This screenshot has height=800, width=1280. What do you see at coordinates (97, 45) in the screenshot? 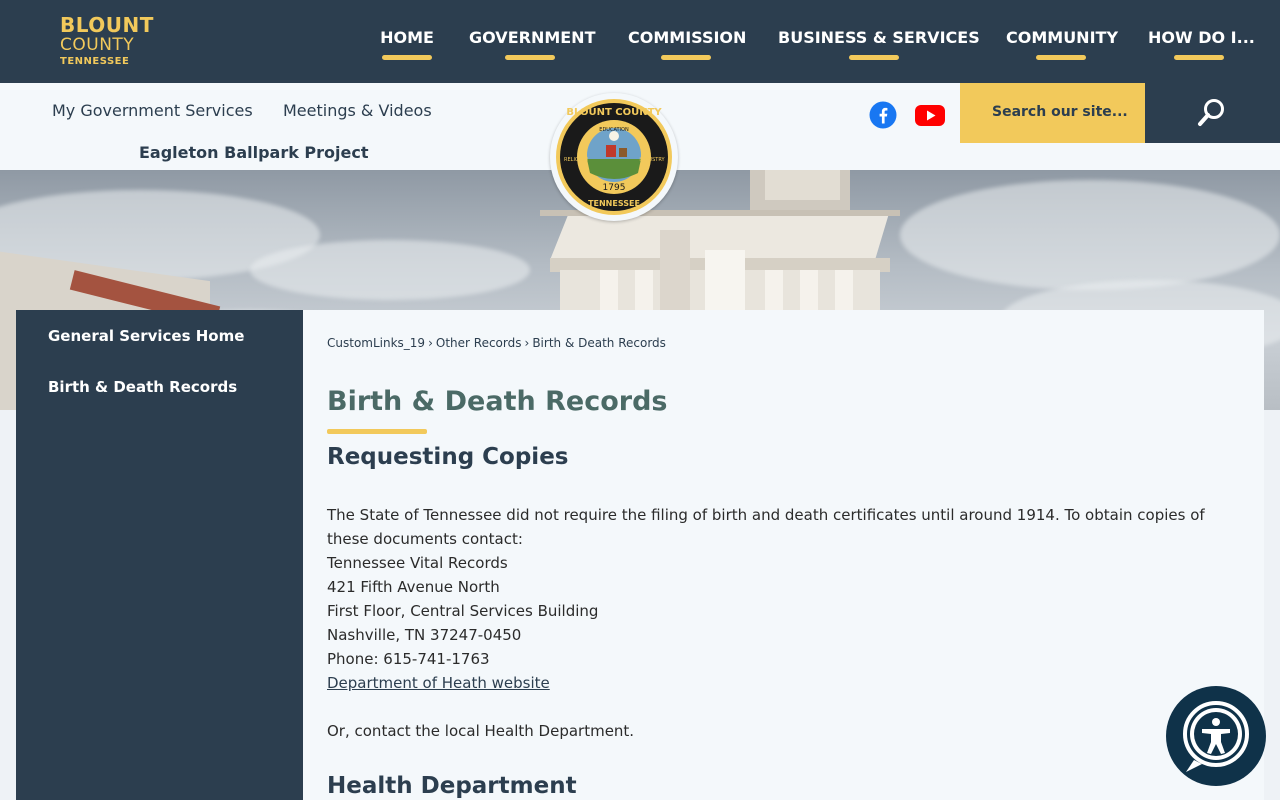
I see `logo-line-2: COUNTY` at bounding box center [97, 45].